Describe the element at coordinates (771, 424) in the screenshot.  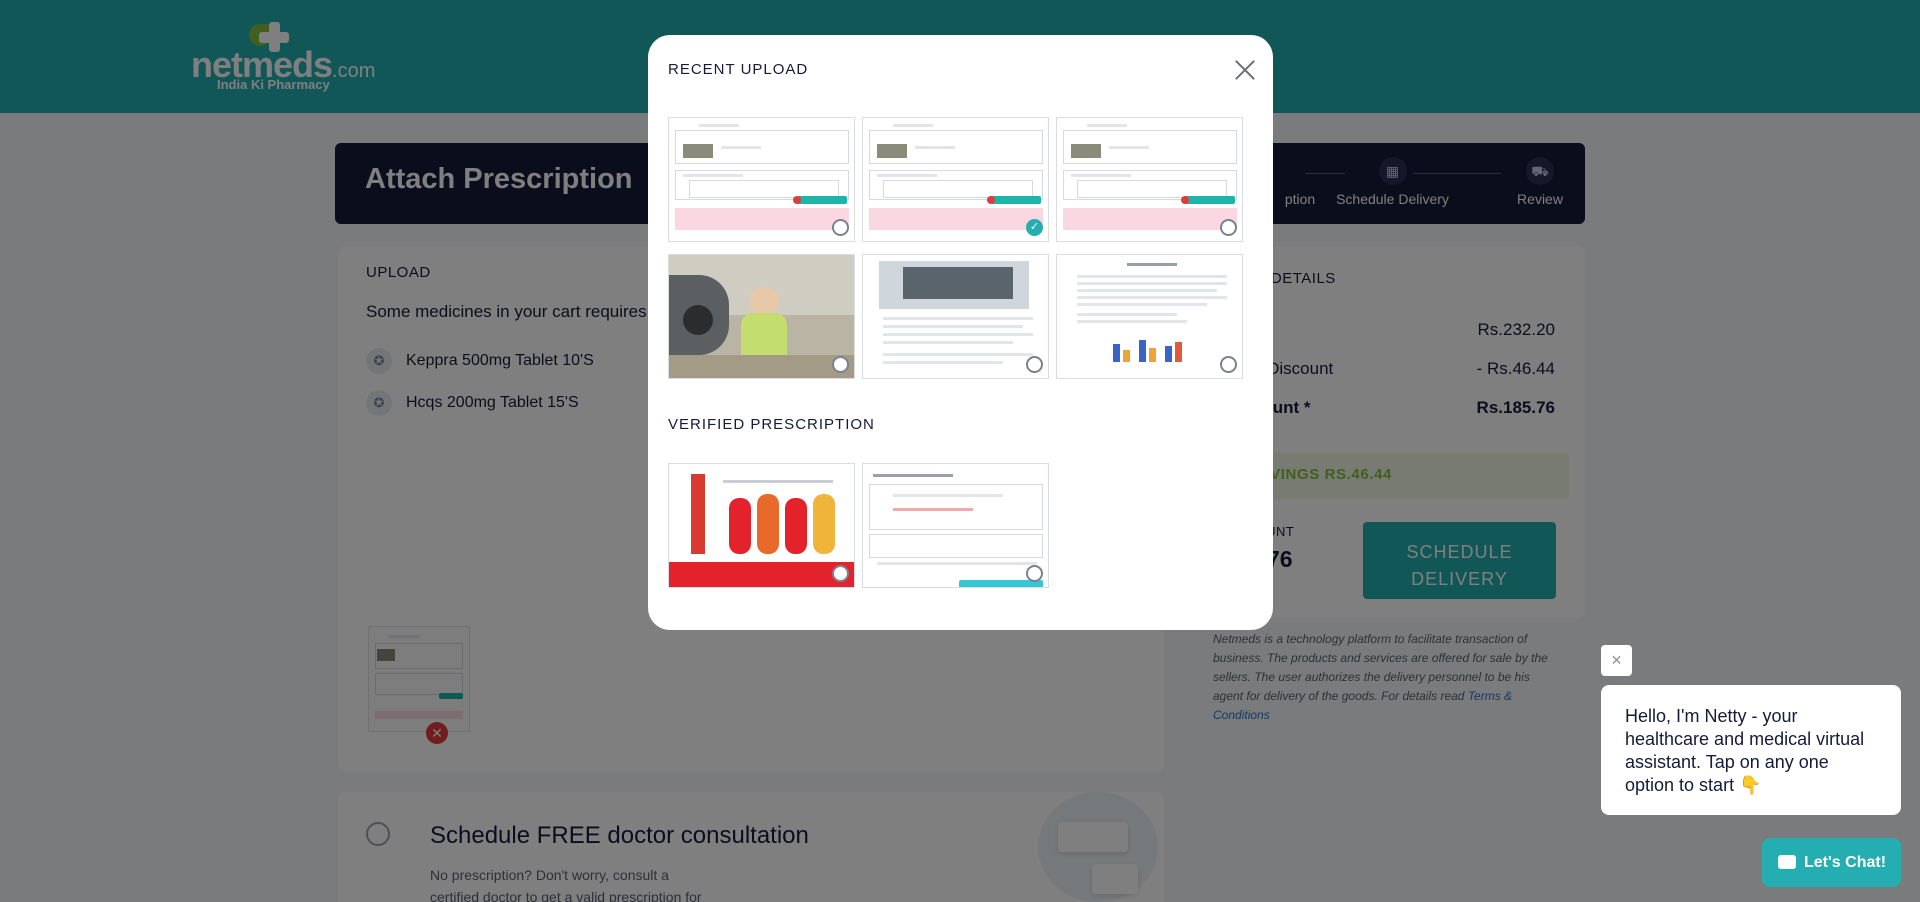
I see `verified-prescription-title: VERIFIED PRESCRIPTION` at that location.